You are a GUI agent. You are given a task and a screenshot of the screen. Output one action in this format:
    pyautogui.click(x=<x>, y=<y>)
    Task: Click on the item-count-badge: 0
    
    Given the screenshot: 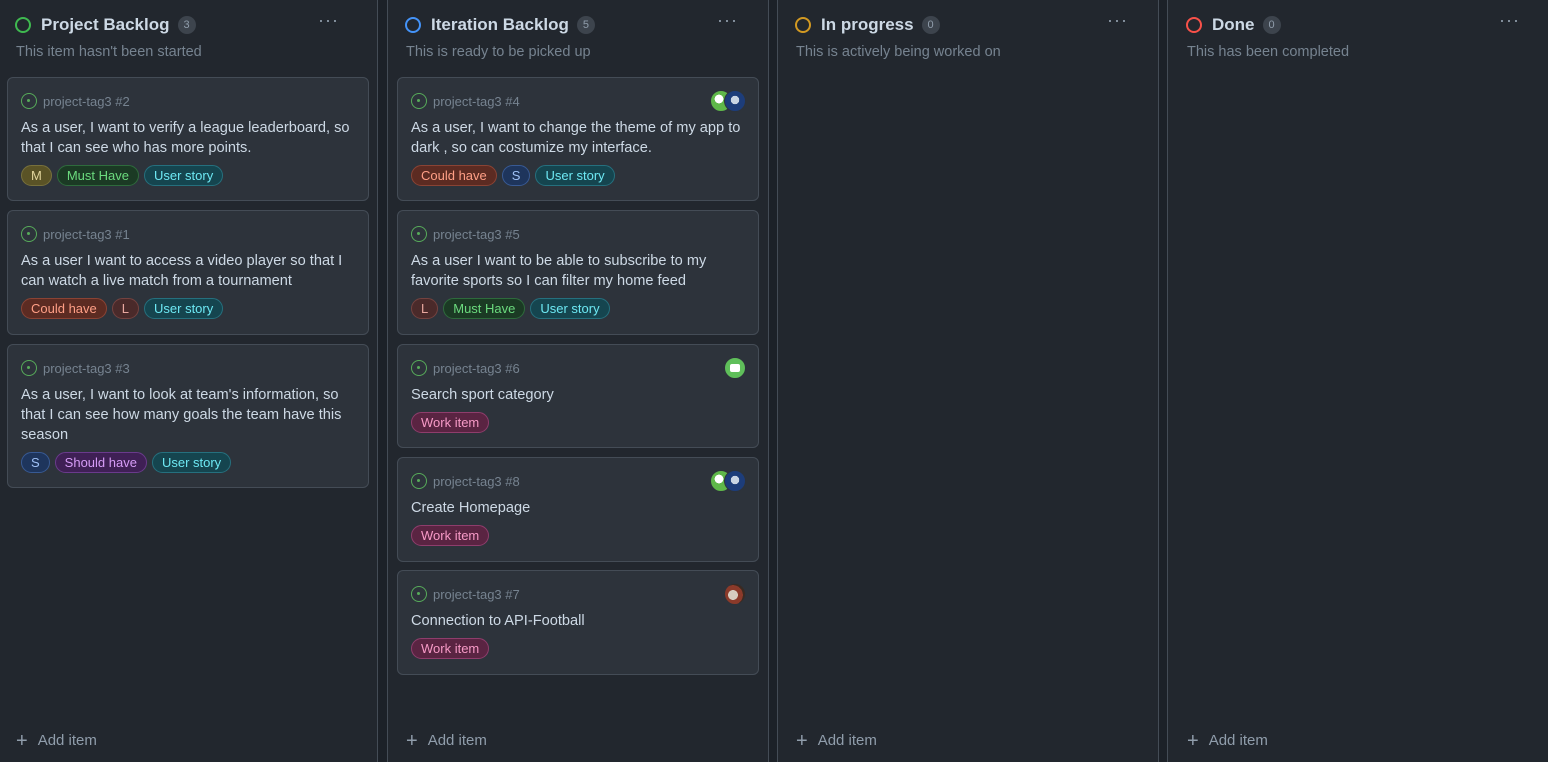 What is the action you would take?
    pyautogui.click(x=930, y=25)
    